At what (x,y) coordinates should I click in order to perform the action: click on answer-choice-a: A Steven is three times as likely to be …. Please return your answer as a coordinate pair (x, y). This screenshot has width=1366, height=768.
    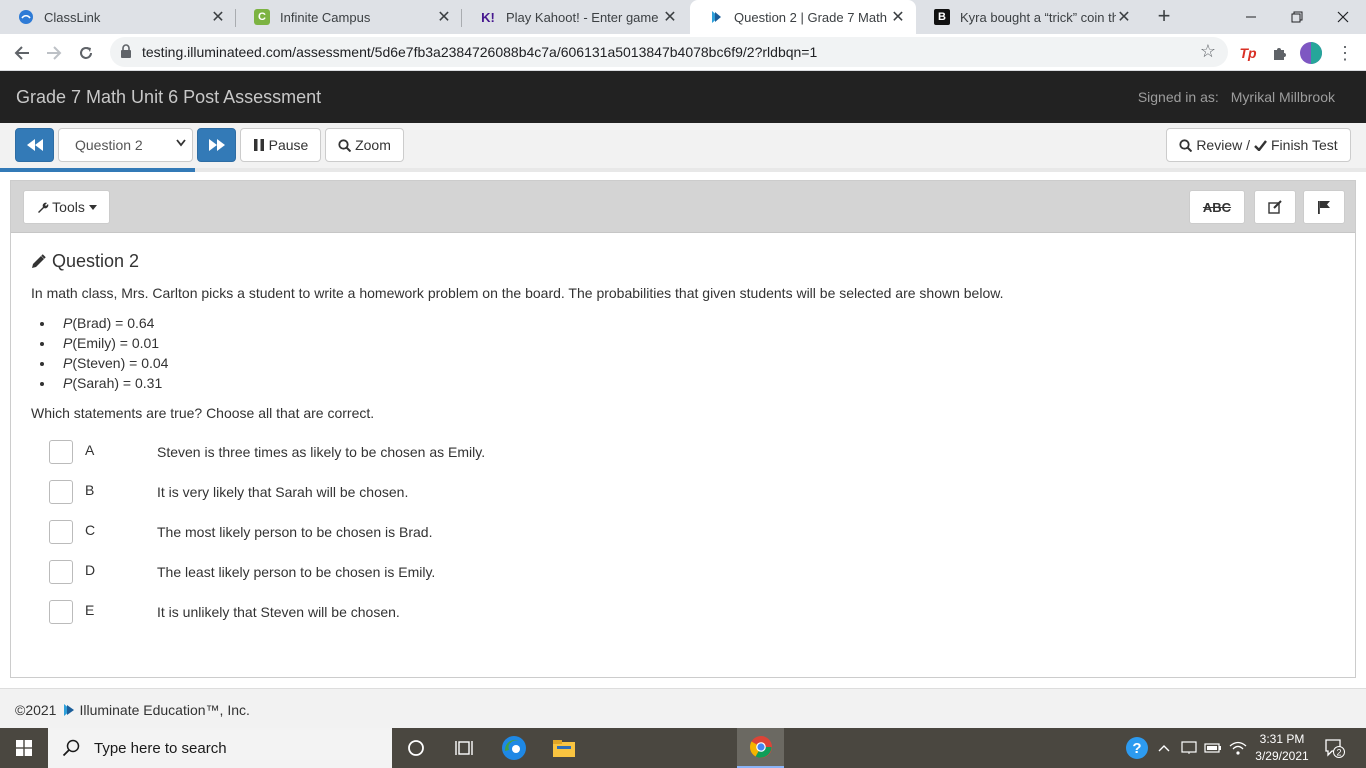
    Looking at the image, I should click on (399, 452).